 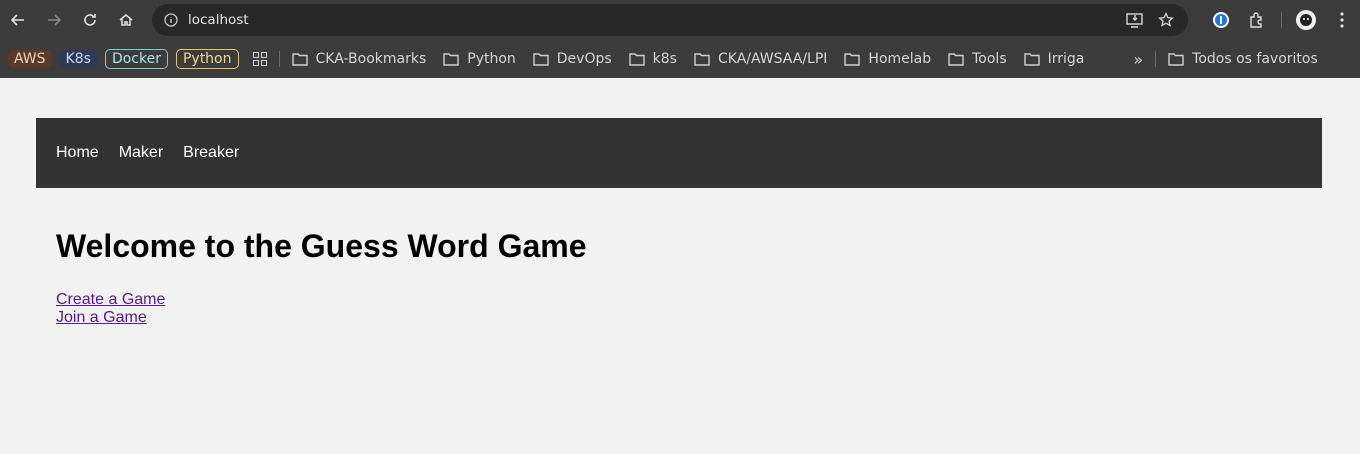 I want to click on bookmark-folder-homelab: Homelab, so click(x=887, y=59).